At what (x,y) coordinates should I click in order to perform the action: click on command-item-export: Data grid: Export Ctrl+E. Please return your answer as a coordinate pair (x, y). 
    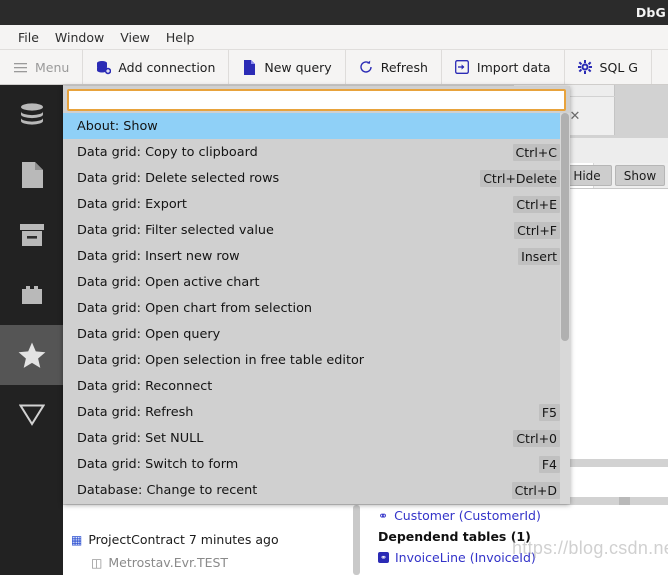
    Looking at the image, I should click on (316, 204).